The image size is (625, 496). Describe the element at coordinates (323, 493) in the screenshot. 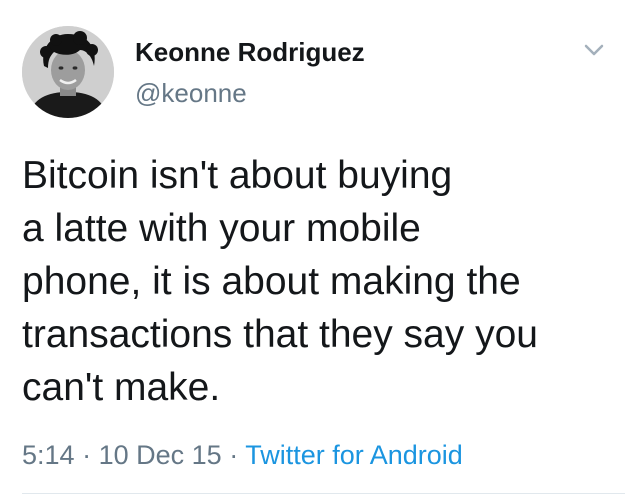

I see `divider` at that location.